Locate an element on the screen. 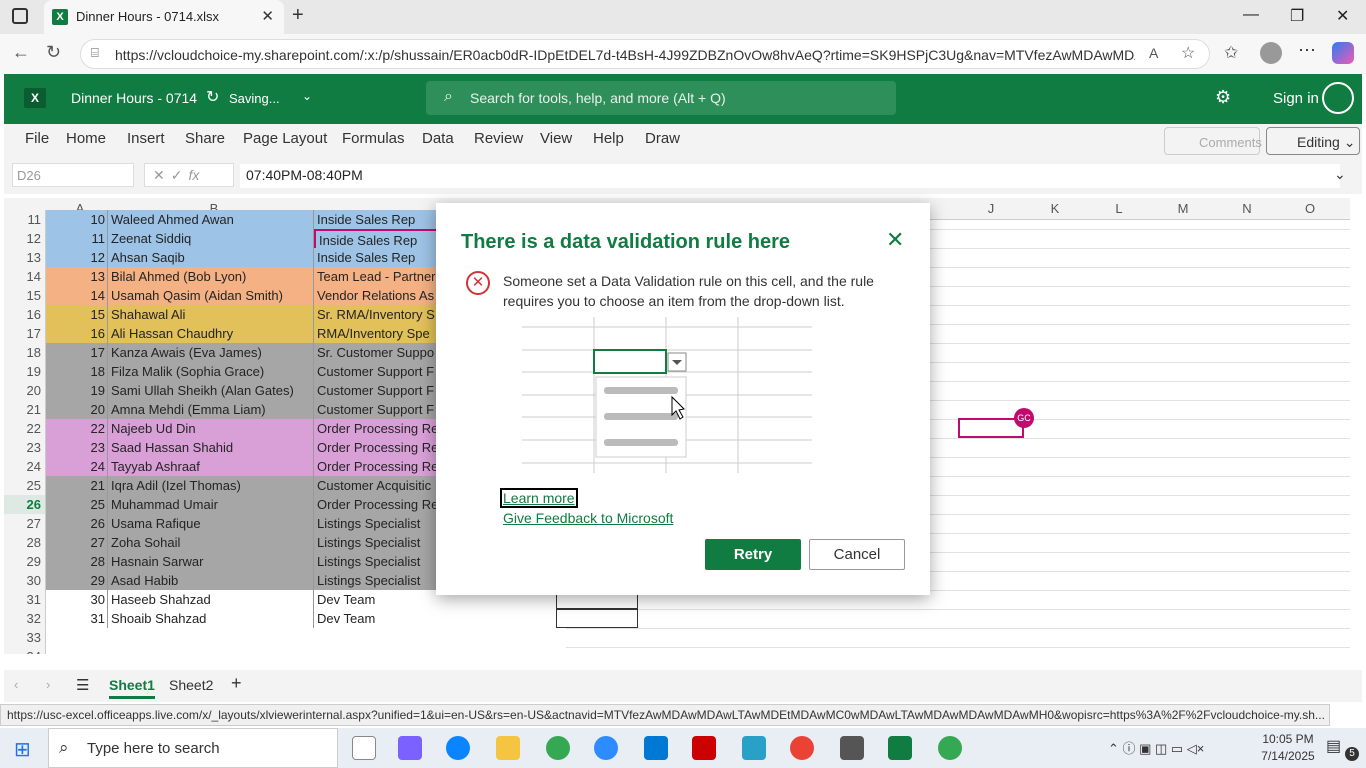 The width and height of the screenshot is (1366, 768). taskbar-search-placeholder: Type here to search is located at coordinates (153, 748).